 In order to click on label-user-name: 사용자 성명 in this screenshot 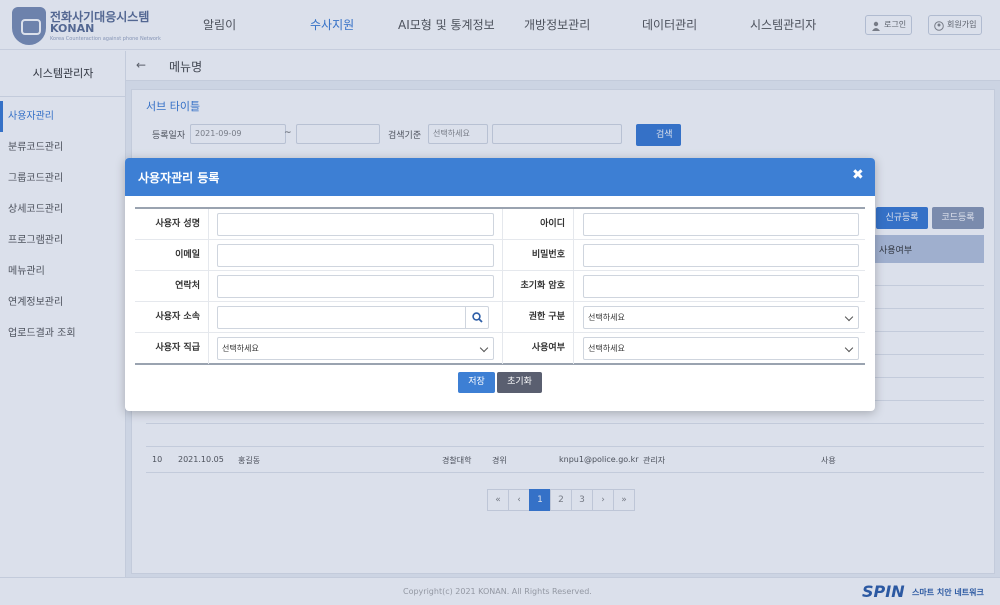, I will do `click(177, 224)`.